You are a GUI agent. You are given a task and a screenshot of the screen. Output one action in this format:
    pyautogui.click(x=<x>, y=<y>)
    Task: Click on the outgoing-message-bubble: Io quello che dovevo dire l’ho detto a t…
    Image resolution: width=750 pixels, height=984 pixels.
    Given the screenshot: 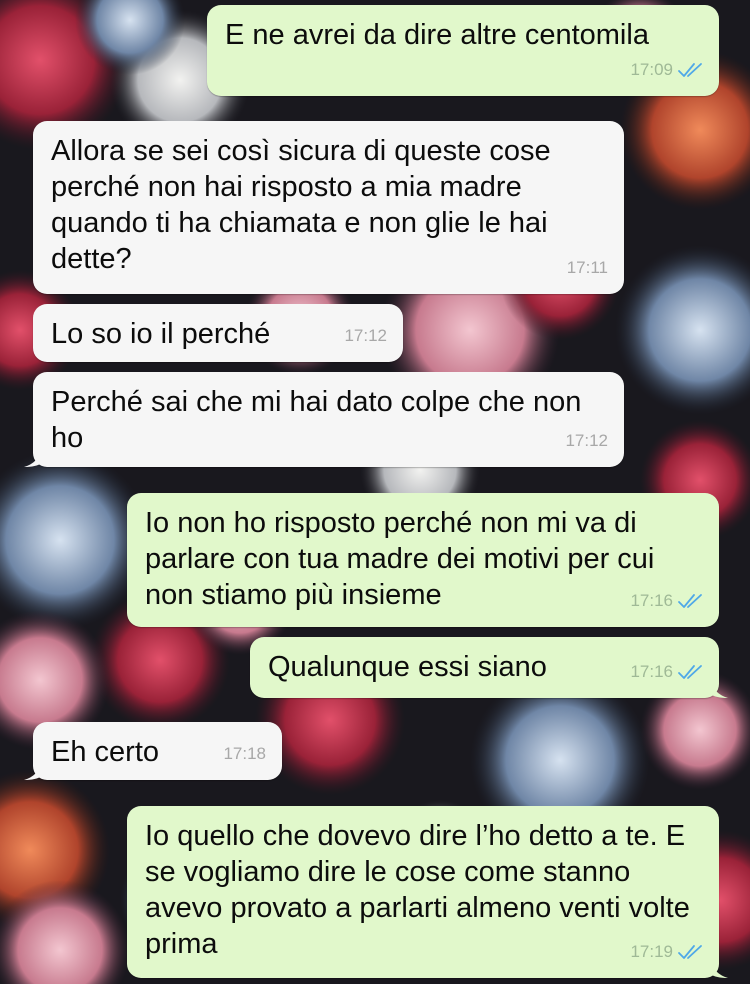 What is the action you would take?
    pyautogui.click(x=427, y=892)
    